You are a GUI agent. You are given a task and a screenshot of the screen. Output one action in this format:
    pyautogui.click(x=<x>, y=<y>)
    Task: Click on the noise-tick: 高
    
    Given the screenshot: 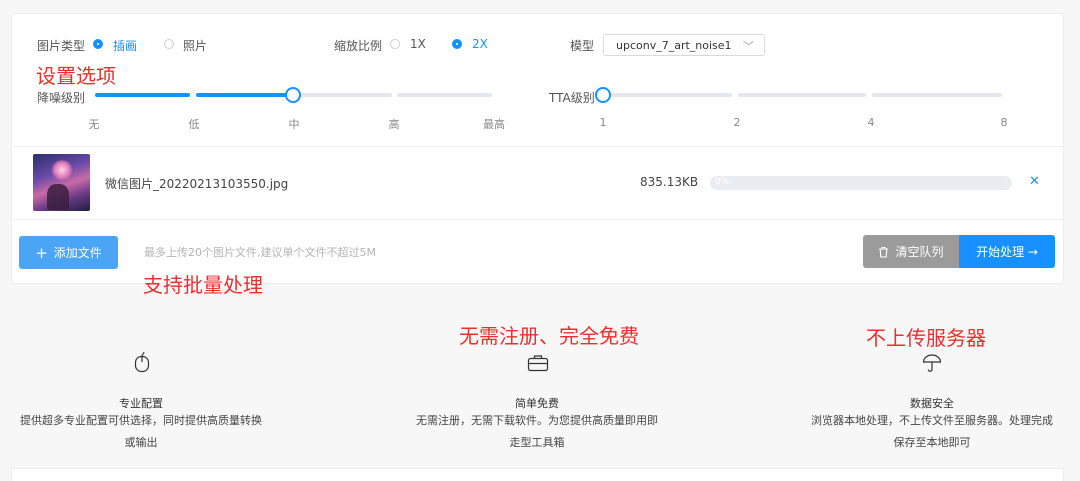 What is the action you would take?
    pyautogui.click(x=394, y=124)
    